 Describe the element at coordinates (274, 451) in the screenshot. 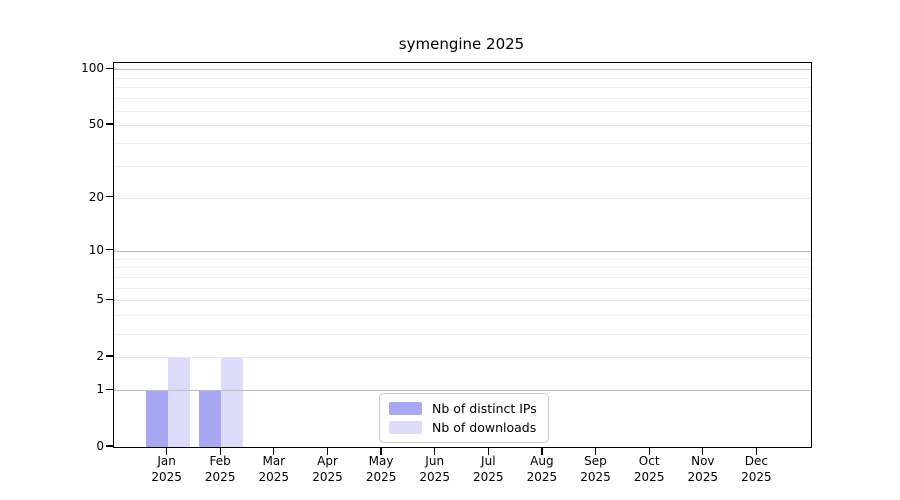

I see `x-tick-mark-mar` at that location.